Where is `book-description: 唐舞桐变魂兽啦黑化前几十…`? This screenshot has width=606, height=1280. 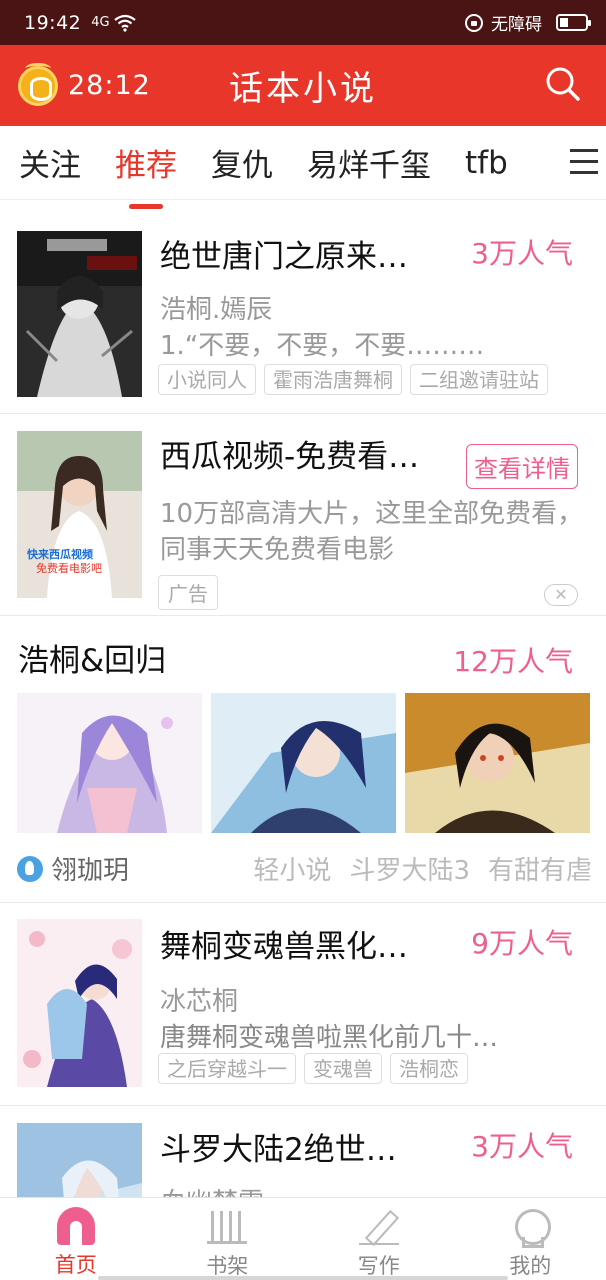
book-description: 唐舞桐变魂兽啦黑化前几十… is located at coordinates (329, 1038).